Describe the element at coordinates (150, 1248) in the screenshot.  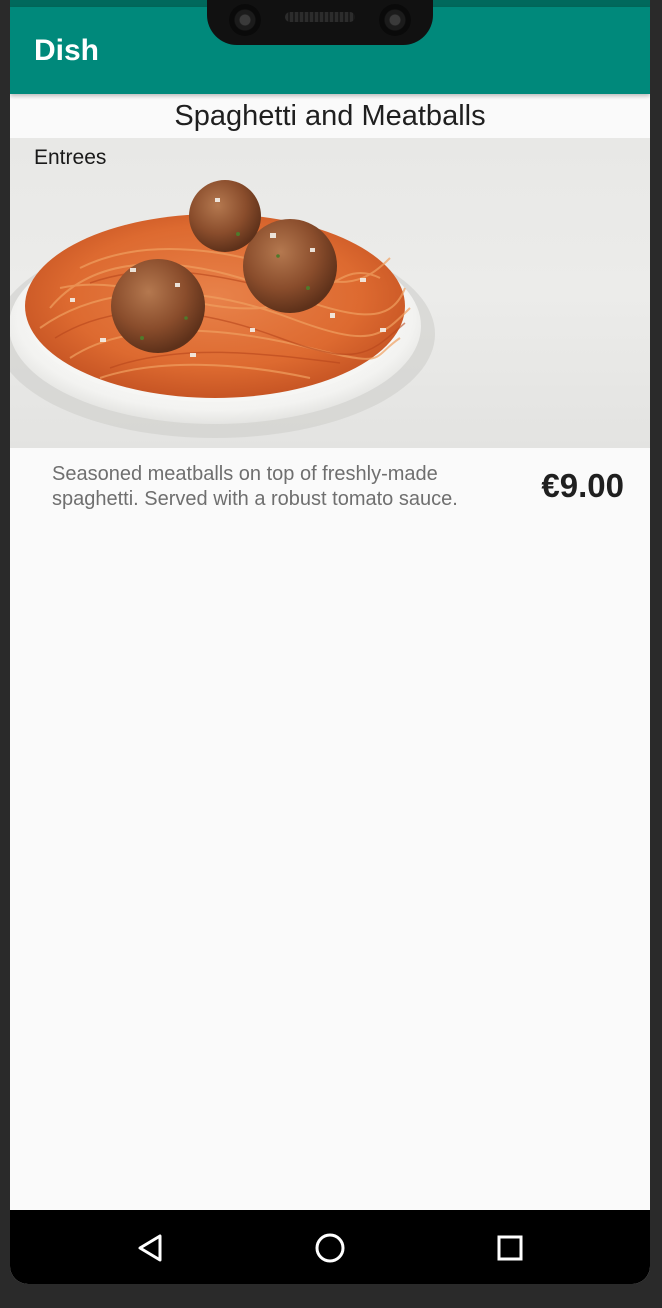
I see `back-triangle-icon` at that location.